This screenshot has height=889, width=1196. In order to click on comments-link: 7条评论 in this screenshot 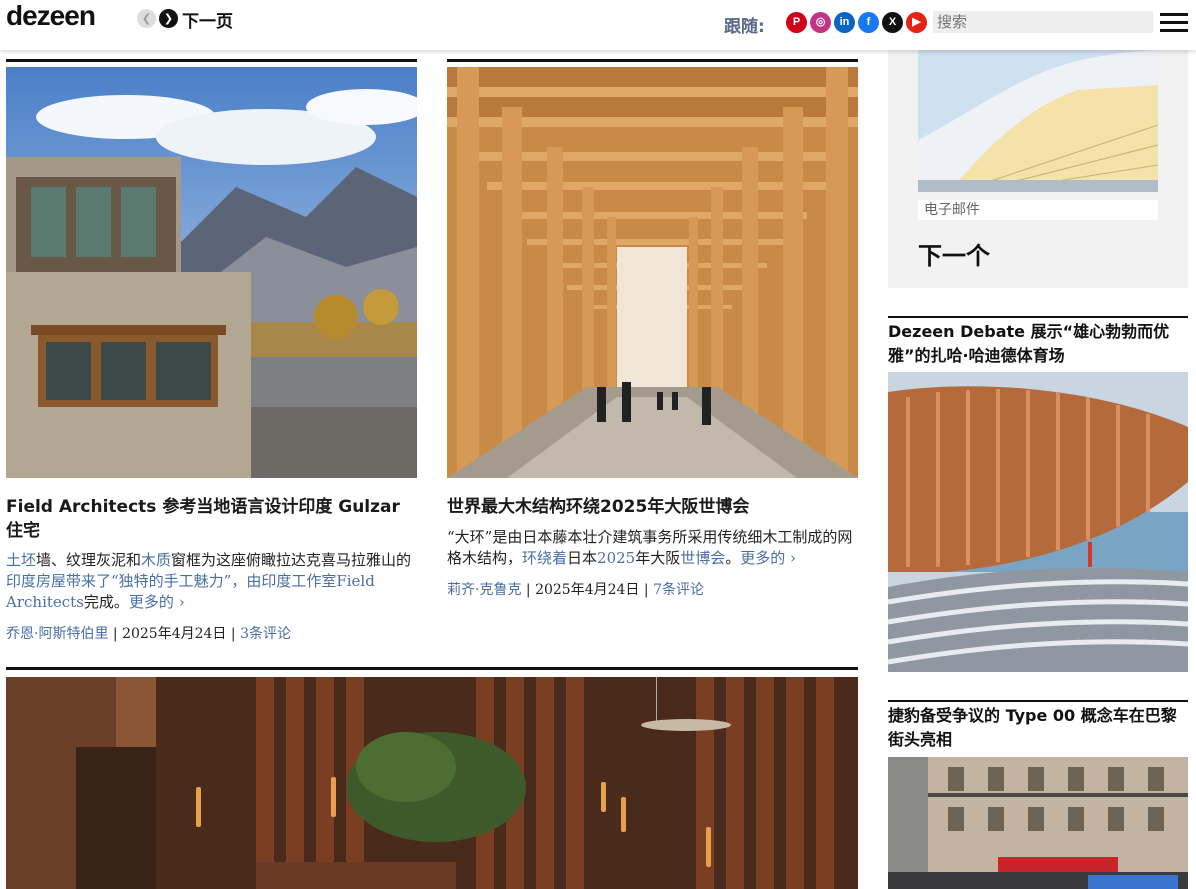, I will do `click(678, 590)`.